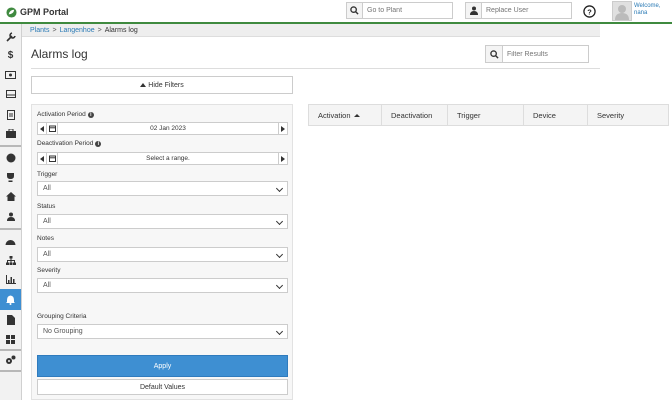  I want to click on title-divider, so click(315, 68).